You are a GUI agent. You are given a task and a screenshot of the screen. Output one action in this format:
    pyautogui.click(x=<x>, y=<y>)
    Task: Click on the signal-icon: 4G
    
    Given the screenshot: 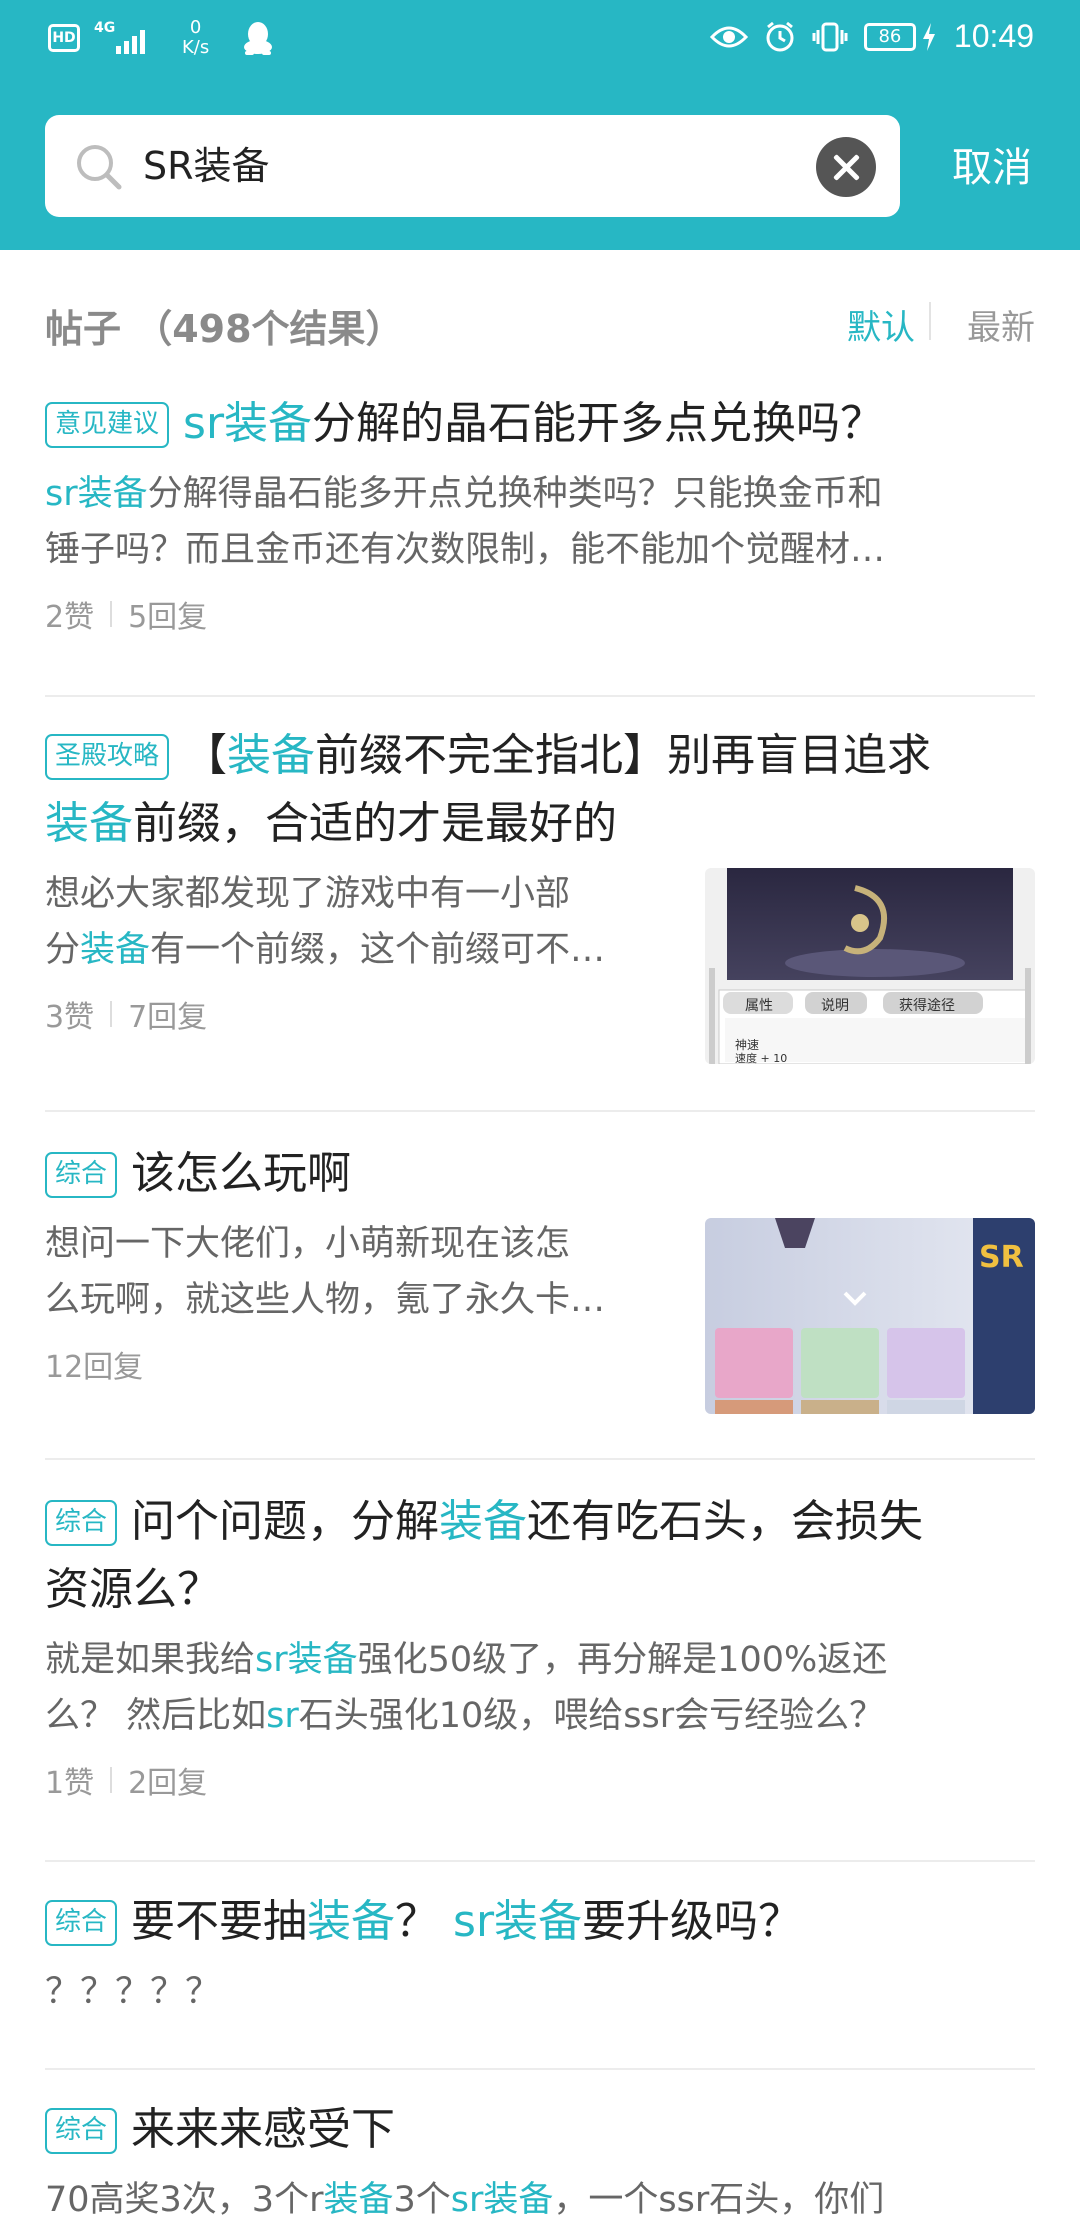 What is the action you would take?
    pyautogui.click(x=124, y=38)
    